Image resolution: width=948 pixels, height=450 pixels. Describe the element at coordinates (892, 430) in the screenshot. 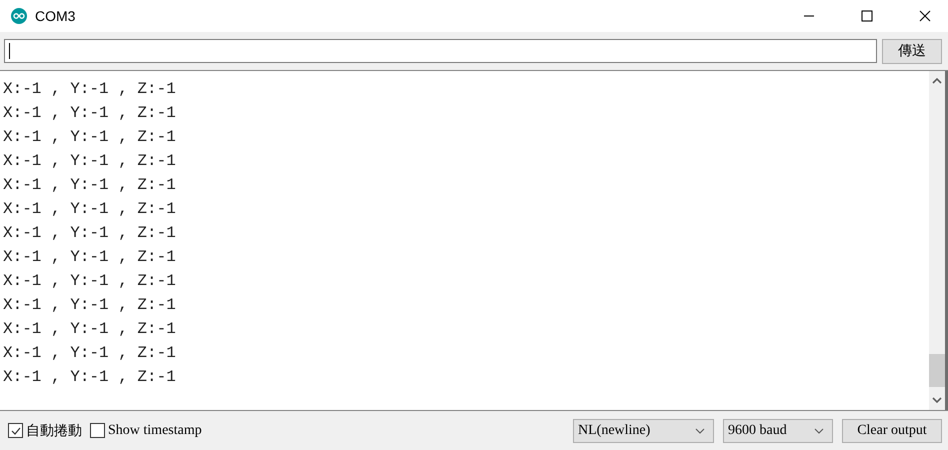

I see `clear-output-button: Clear output` at that location.